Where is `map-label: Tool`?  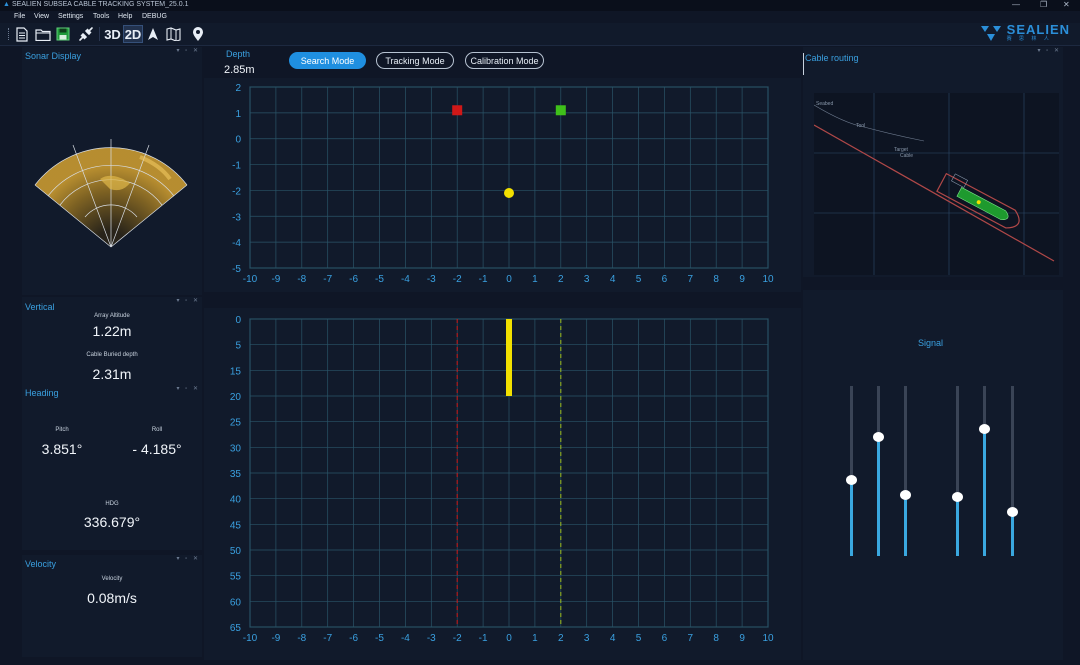
map-label: Tool is located at coordinates (860, 126).